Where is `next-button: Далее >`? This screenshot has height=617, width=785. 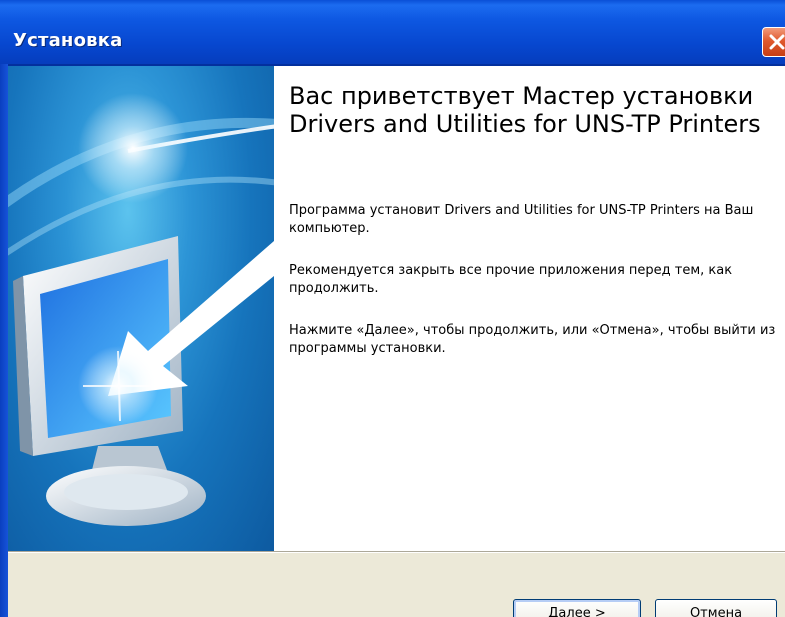 next-button: Далее > is located at coordinates (577, 608).